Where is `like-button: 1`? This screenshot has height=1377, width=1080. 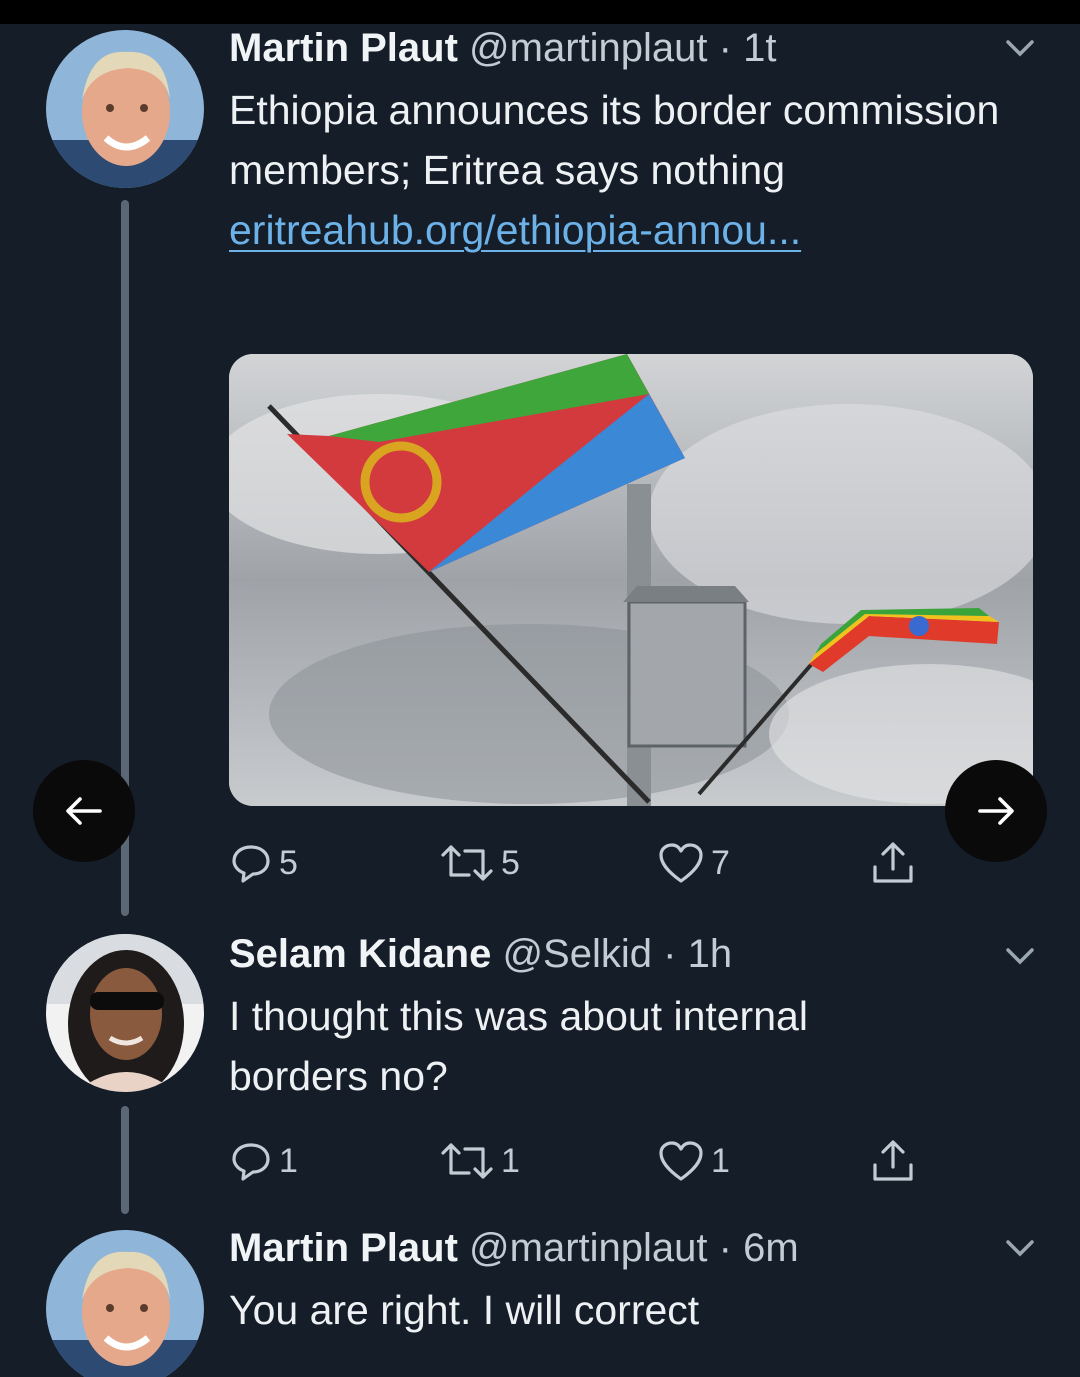
like-button: 1 is located at coordinates (693, 1161).